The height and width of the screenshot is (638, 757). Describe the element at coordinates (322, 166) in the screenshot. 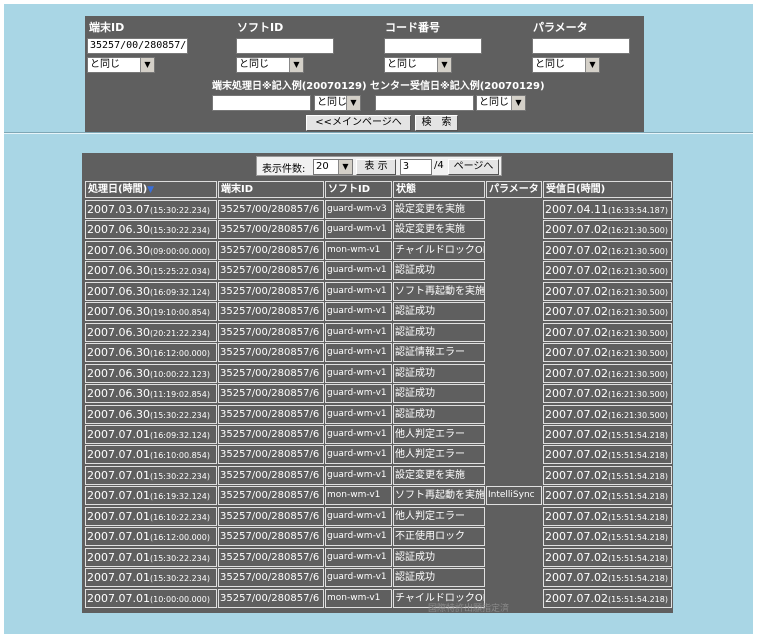

I see `select-value: 20` at that location.